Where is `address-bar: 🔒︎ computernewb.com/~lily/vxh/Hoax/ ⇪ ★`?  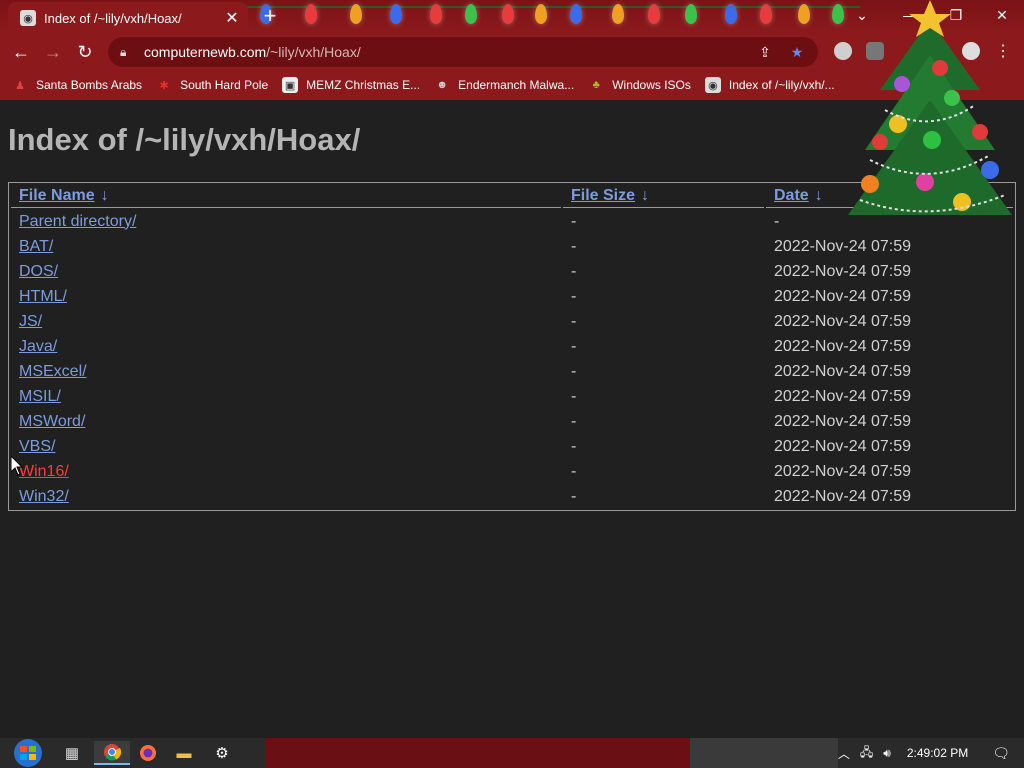
address-bar: 🔒︎ computernewb.com/~lily/vxh/Hoax/ ⇪ ★ is located at coordinates (463, 52).